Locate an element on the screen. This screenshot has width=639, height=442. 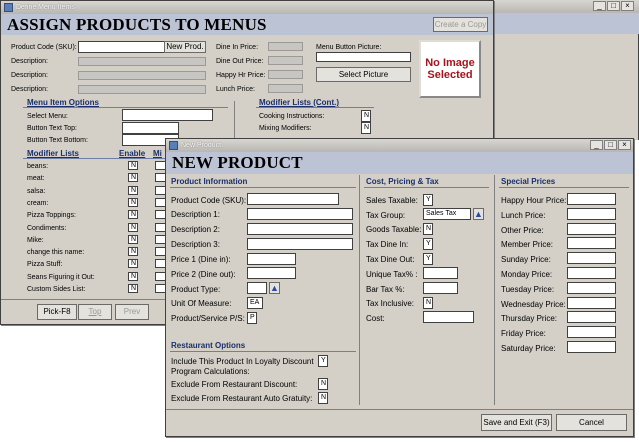
menu-item-options-rule is located at coordinates (125, 107).